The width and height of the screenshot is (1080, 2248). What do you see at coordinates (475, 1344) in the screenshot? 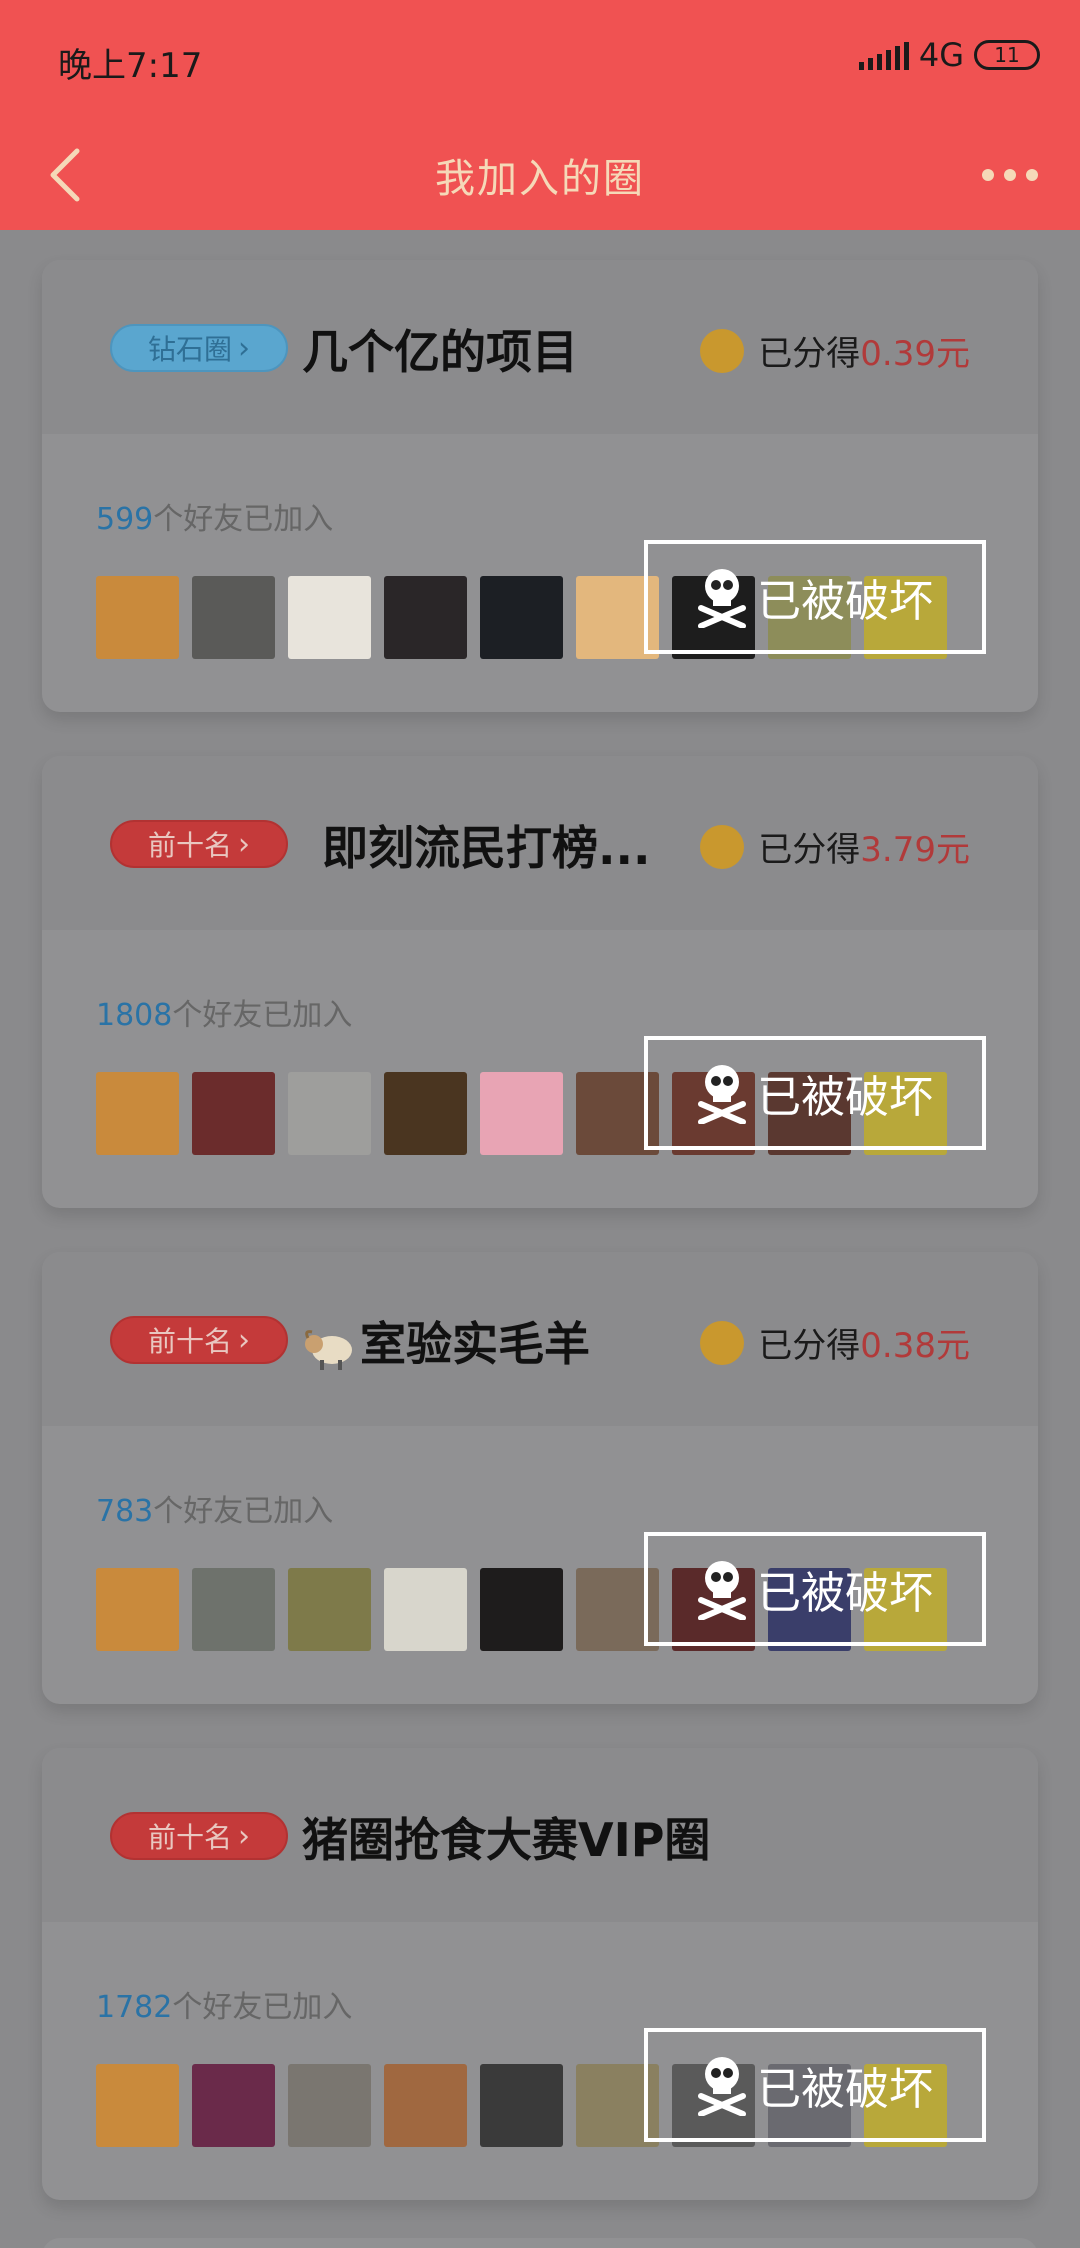
I see `circle-name-text: 室验实毛羊` at bounding box center [475, 1344].